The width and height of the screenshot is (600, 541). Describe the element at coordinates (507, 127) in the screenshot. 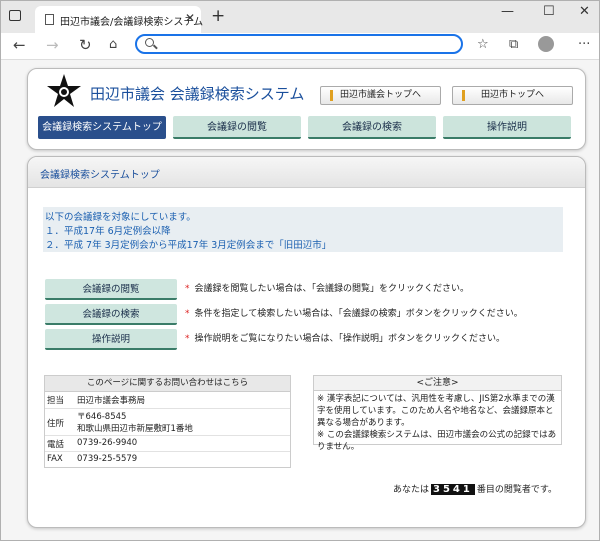

I see `tab-instructions: 操作説明` at that location.